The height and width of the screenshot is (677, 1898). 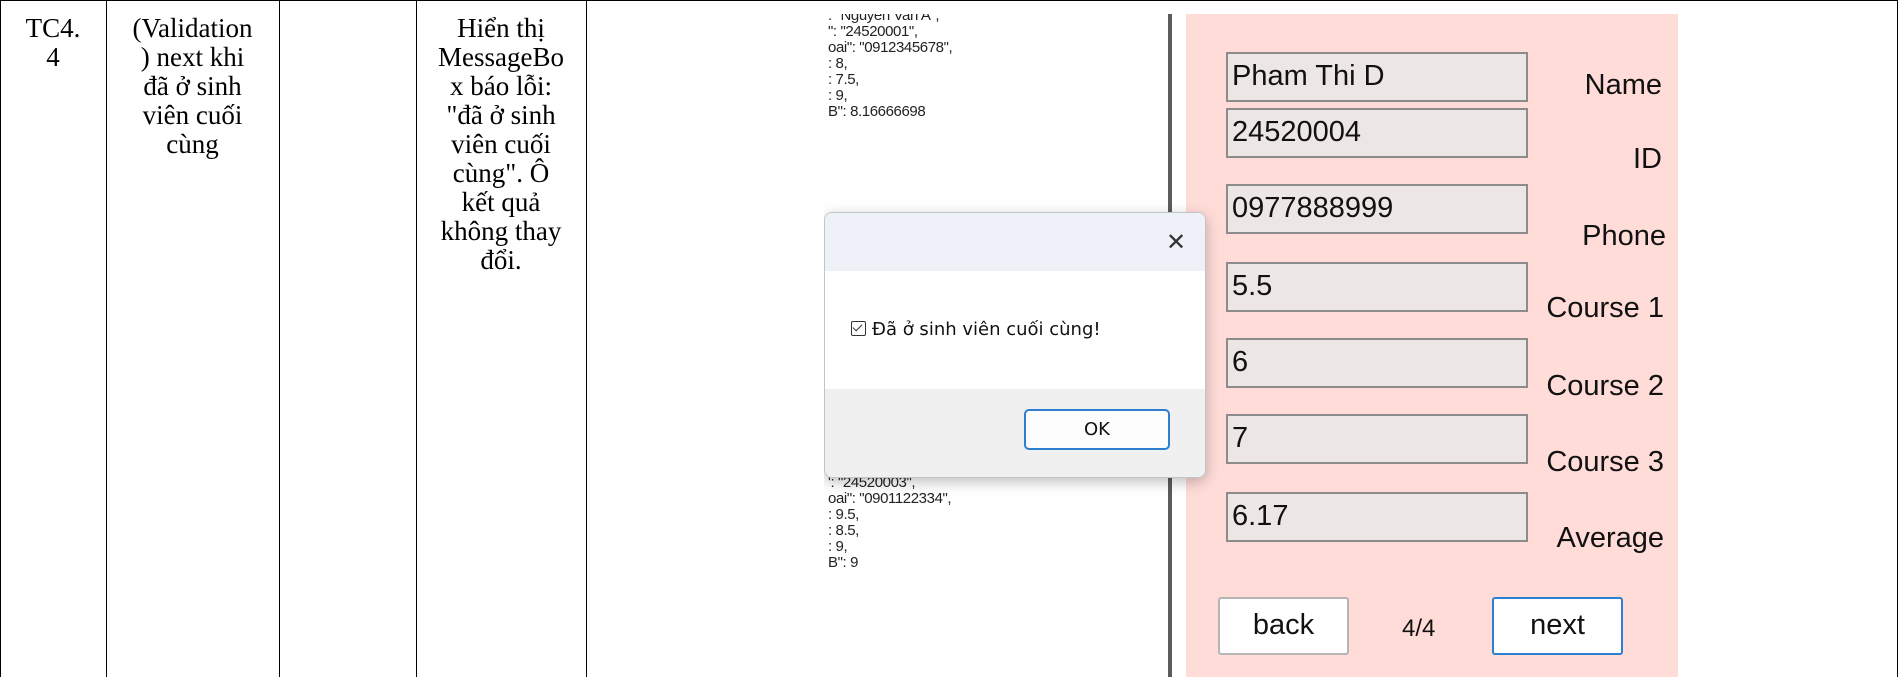 I want to click on phone-label: Phone, so click(x=1624, y=236).